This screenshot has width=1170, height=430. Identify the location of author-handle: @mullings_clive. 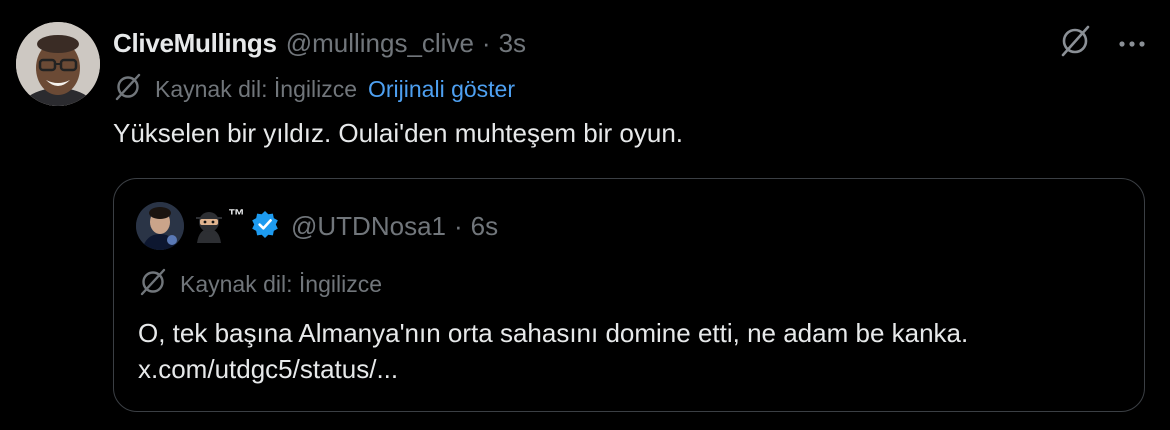
(380, 43).